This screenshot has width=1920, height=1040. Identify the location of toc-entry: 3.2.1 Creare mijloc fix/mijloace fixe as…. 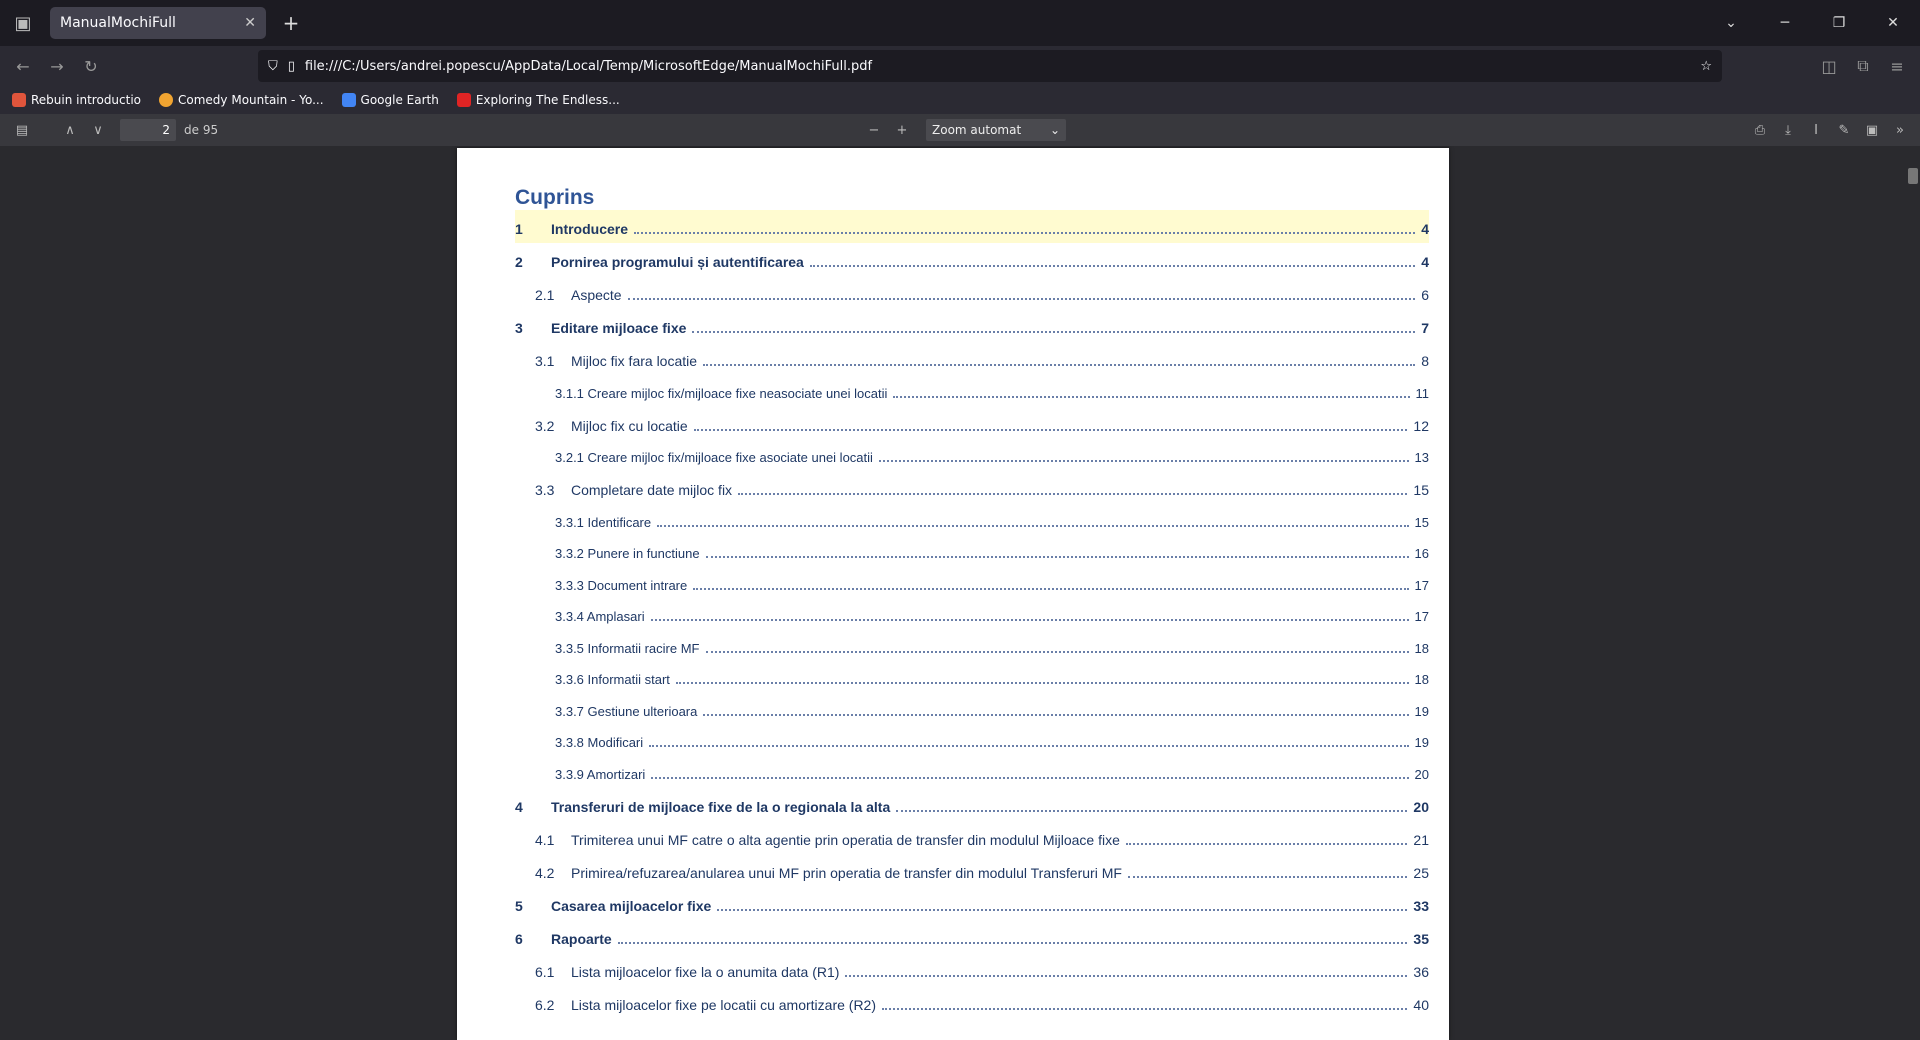
(972, 456).